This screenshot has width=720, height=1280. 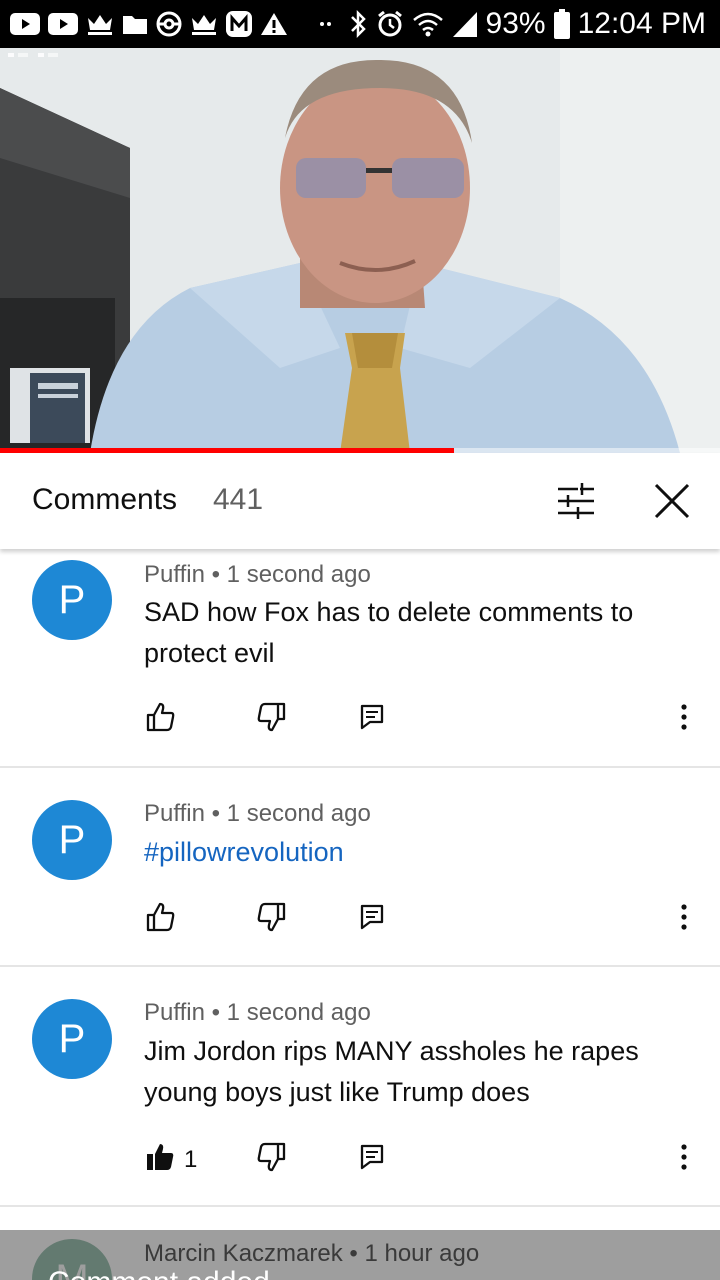 What do you see at coordinates (239, 24) in the screenshot?
I see `m-app-icon` at bounding box center [239, 24].